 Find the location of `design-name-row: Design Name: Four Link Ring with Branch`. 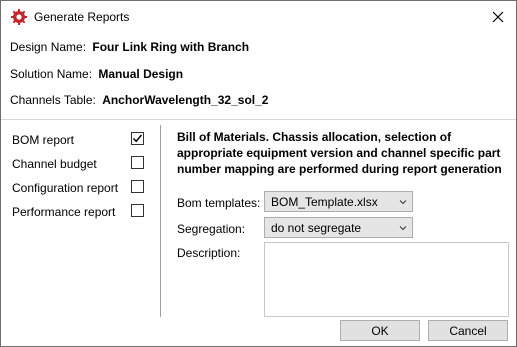

design-name-row: Design Name: Four Link Ring with Branch is located at coordinates (129, 47).